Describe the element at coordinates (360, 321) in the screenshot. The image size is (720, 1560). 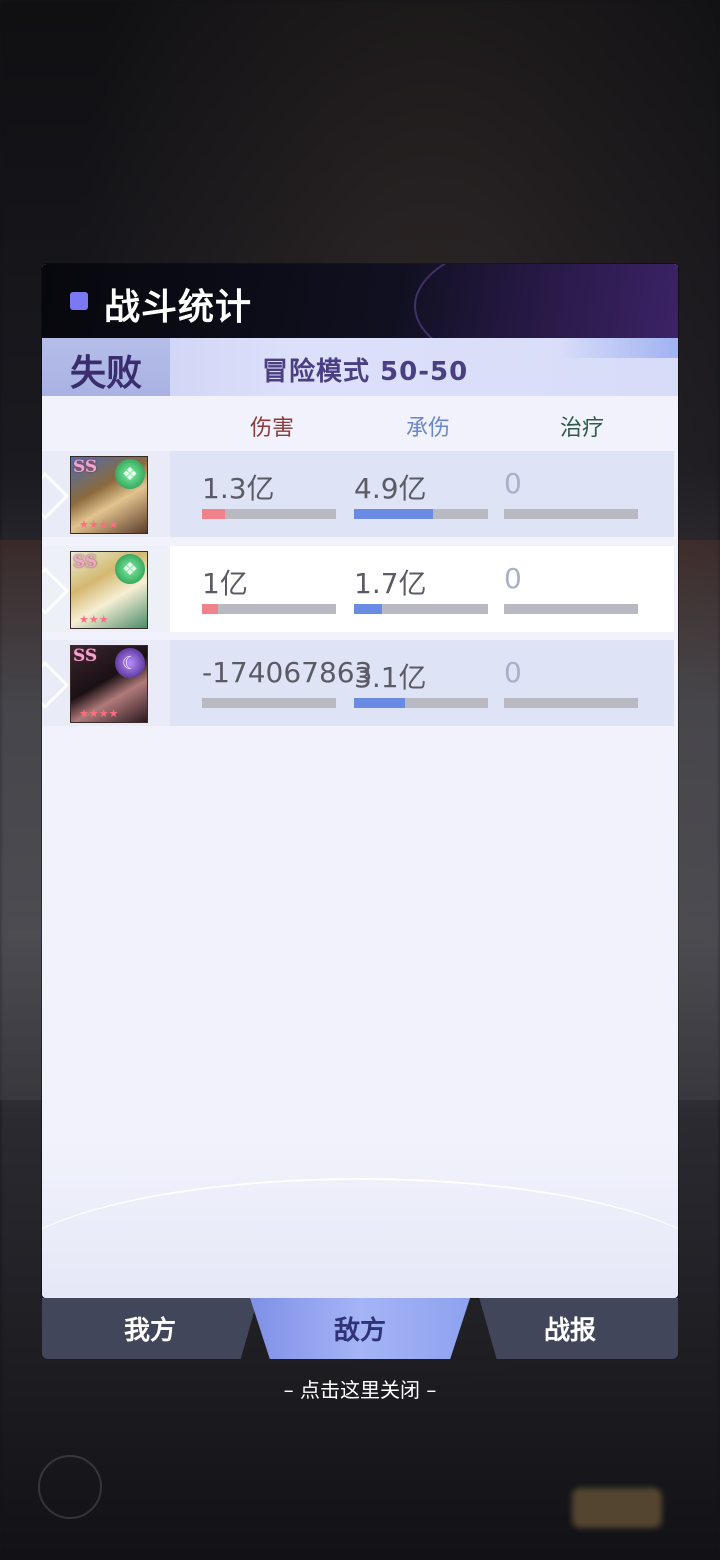
I see `panel-header: 战斗统计` at that location.